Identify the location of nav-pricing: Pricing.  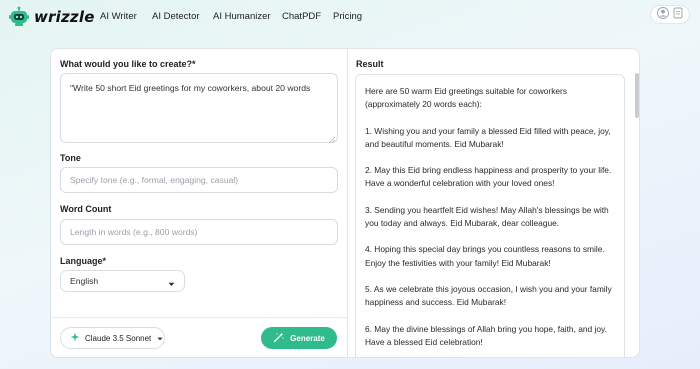
(347, 16).